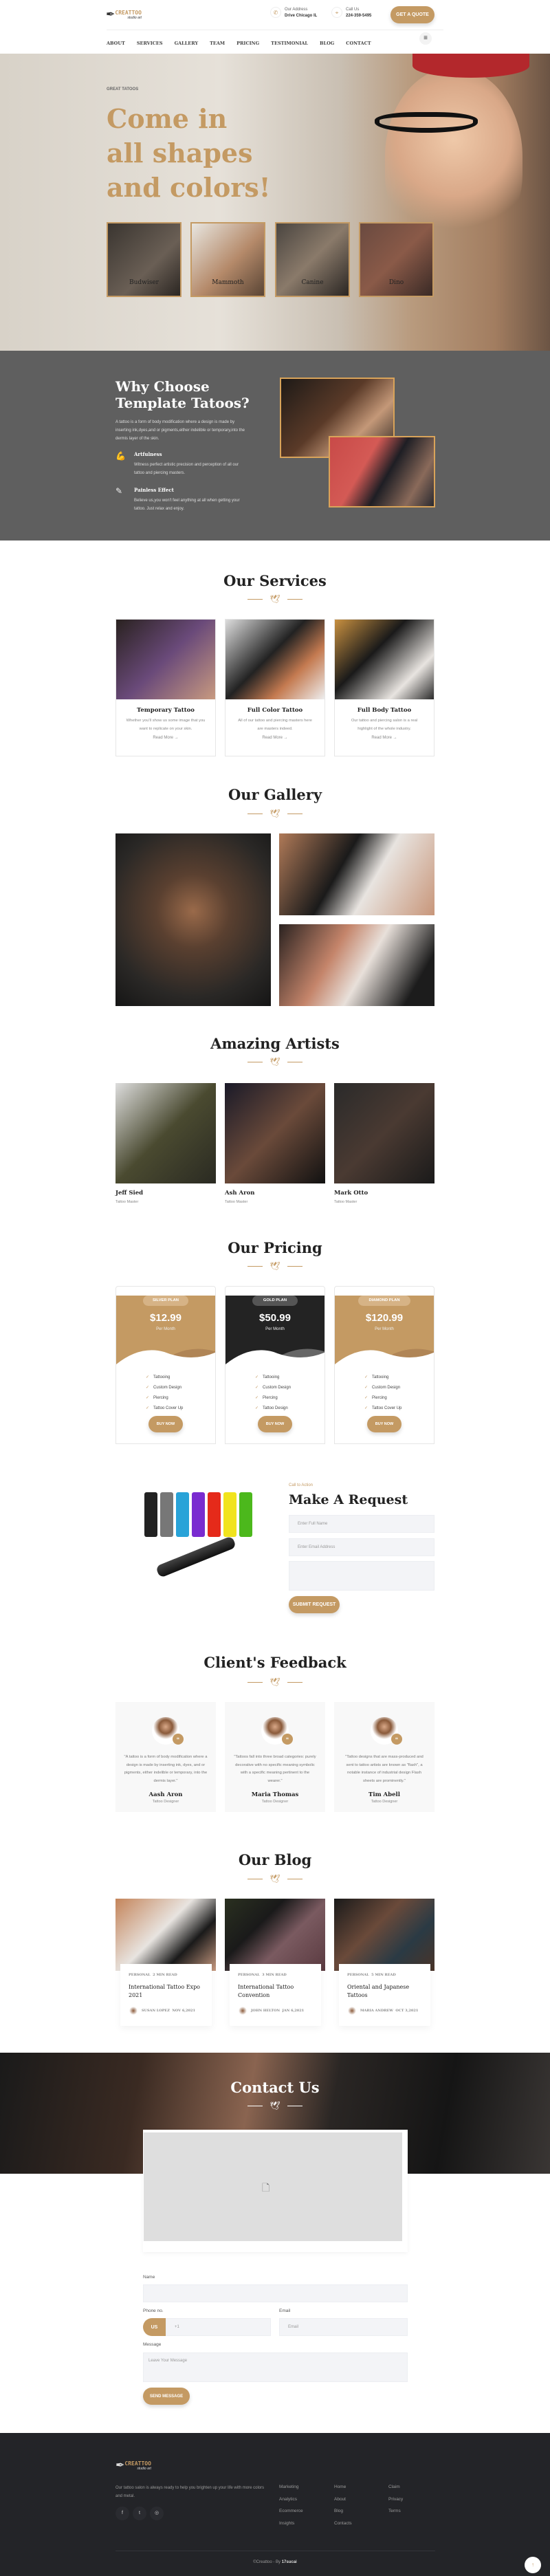 The width and height of the screenshot is (550, 2576). Describe the element at coordinates (275, 2293) in the screenshot. I see `contact-name-input` at that location.